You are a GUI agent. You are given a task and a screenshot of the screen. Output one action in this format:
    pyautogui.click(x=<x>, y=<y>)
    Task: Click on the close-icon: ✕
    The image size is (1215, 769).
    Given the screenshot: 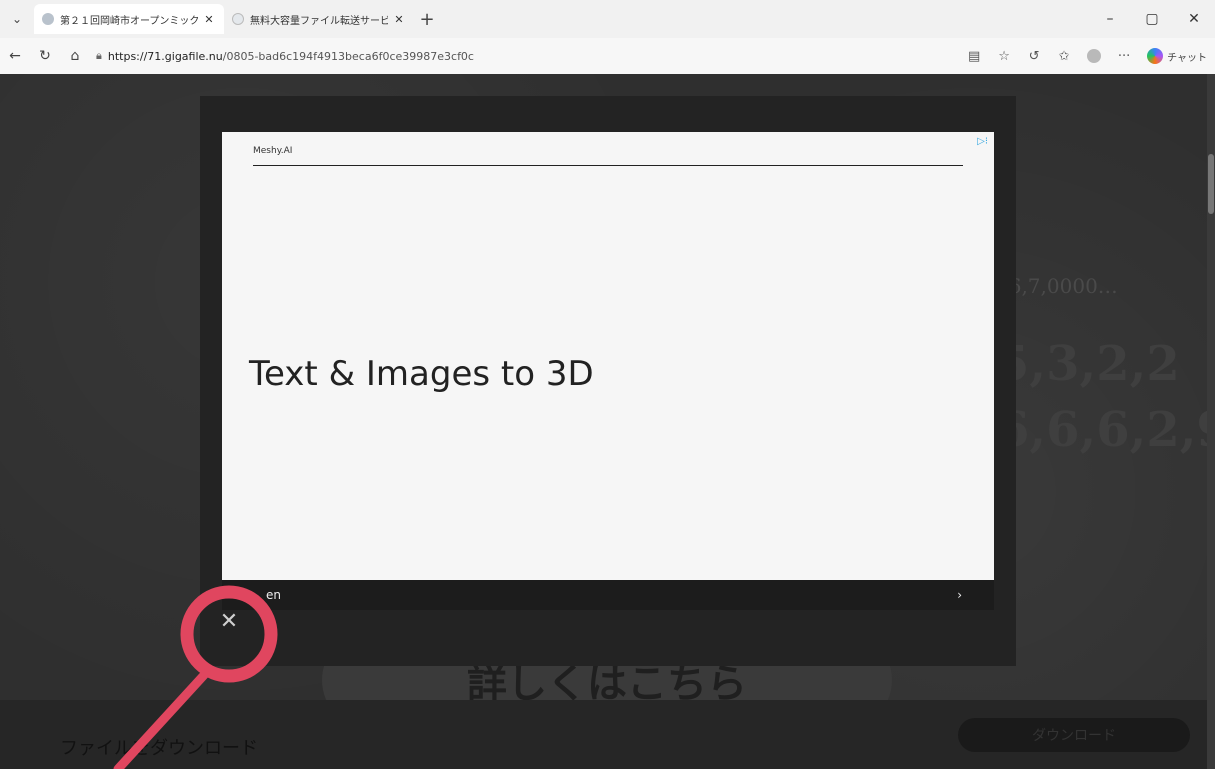 What is the action you would take?
    pyautogui.click(x=1194, y=19)
    